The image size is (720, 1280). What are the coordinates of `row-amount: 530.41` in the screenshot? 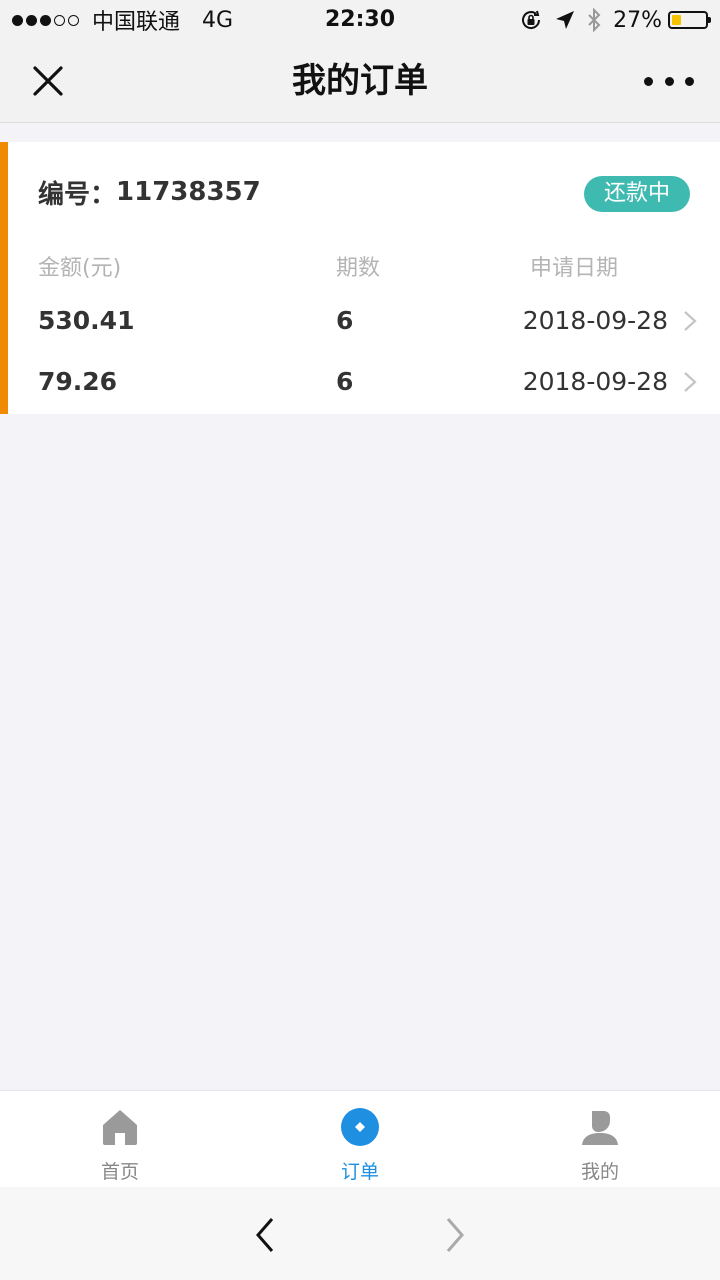 It's located at (86, 320).